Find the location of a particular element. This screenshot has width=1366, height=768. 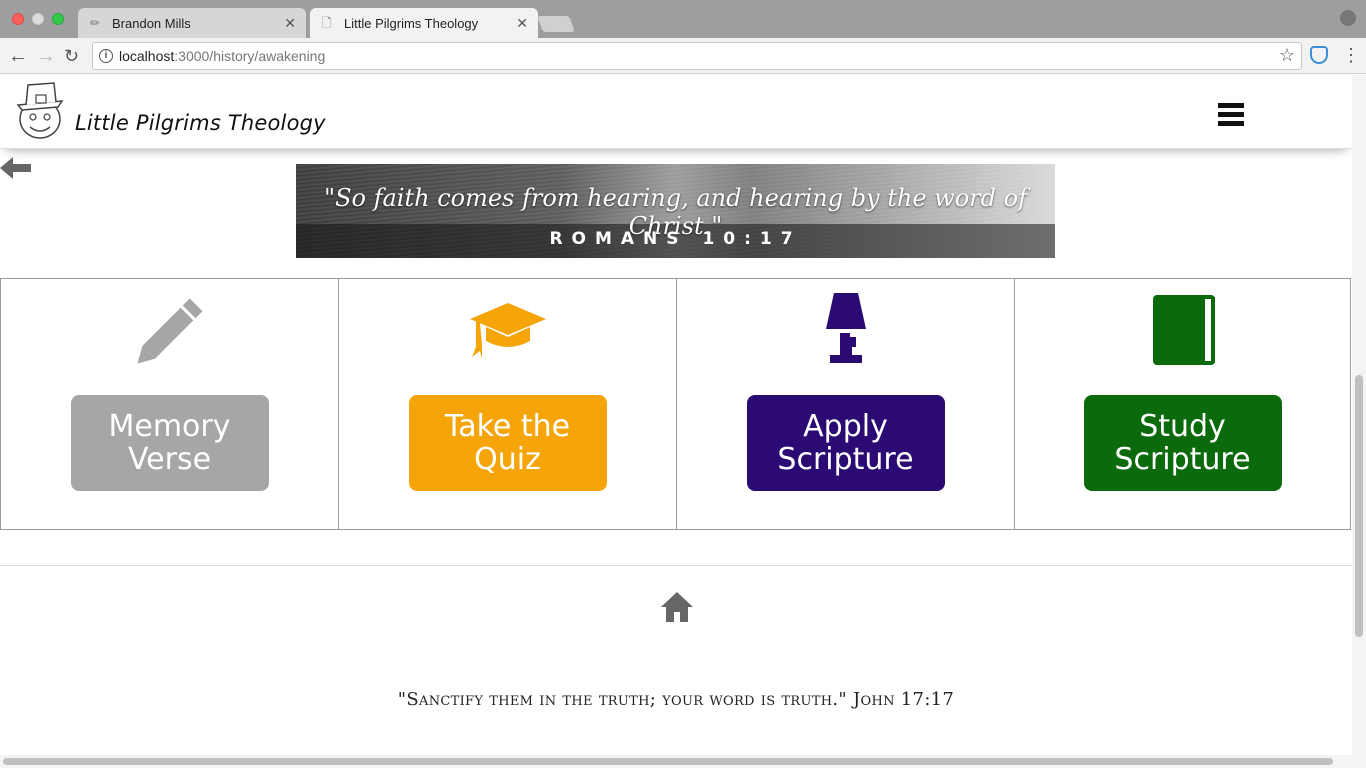

new-tab-button is located at coordinates (556, 24).